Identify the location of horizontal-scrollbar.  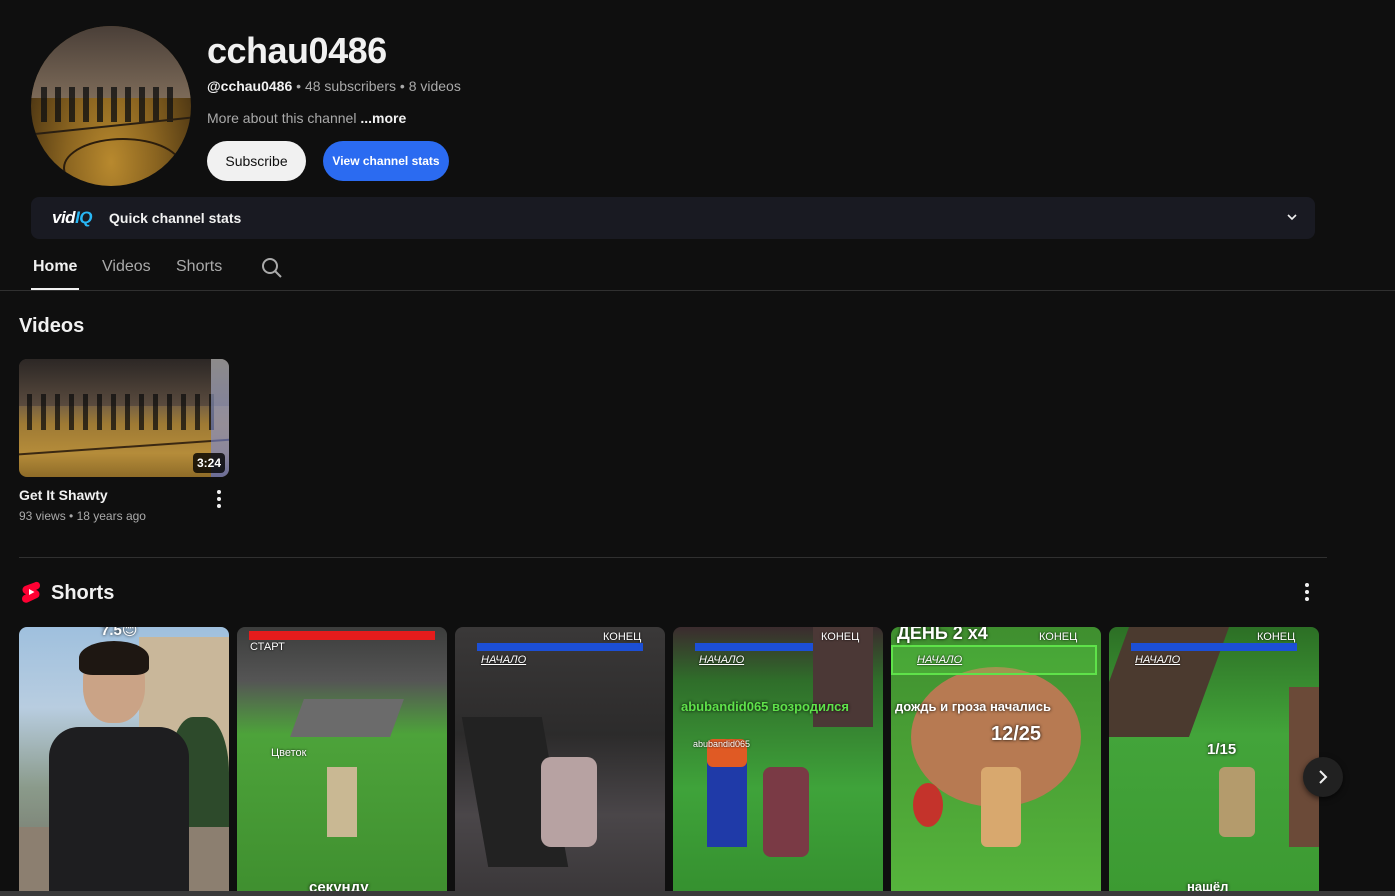
(697, 893).